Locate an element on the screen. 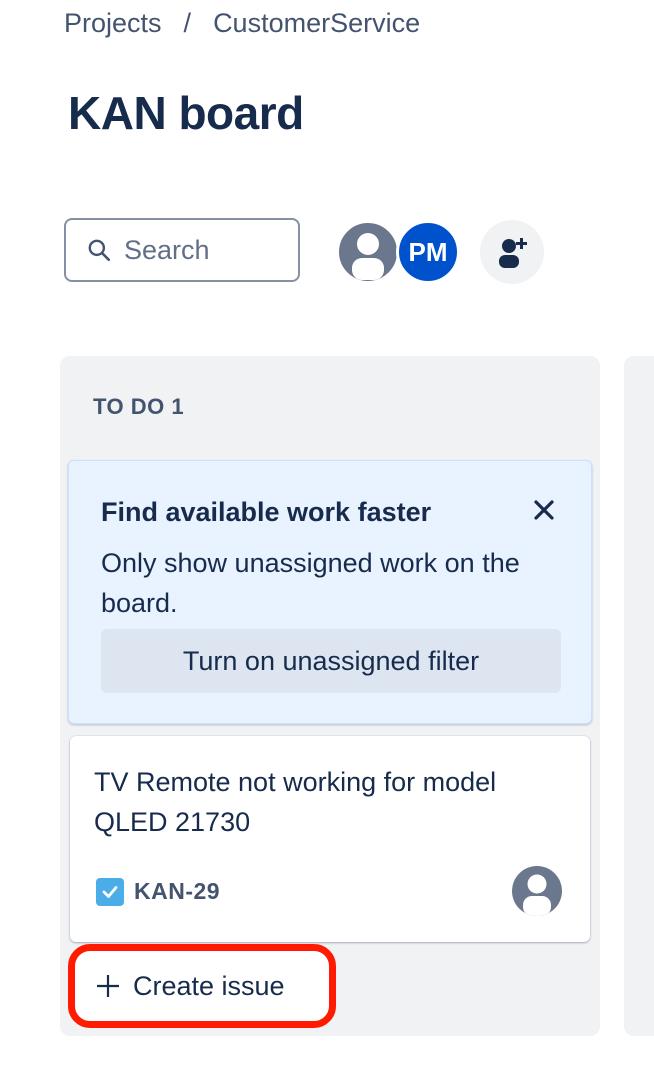 The height and width of the screenshot is (1068, 654). assignee-avatar is located at coordinates (537, 891).